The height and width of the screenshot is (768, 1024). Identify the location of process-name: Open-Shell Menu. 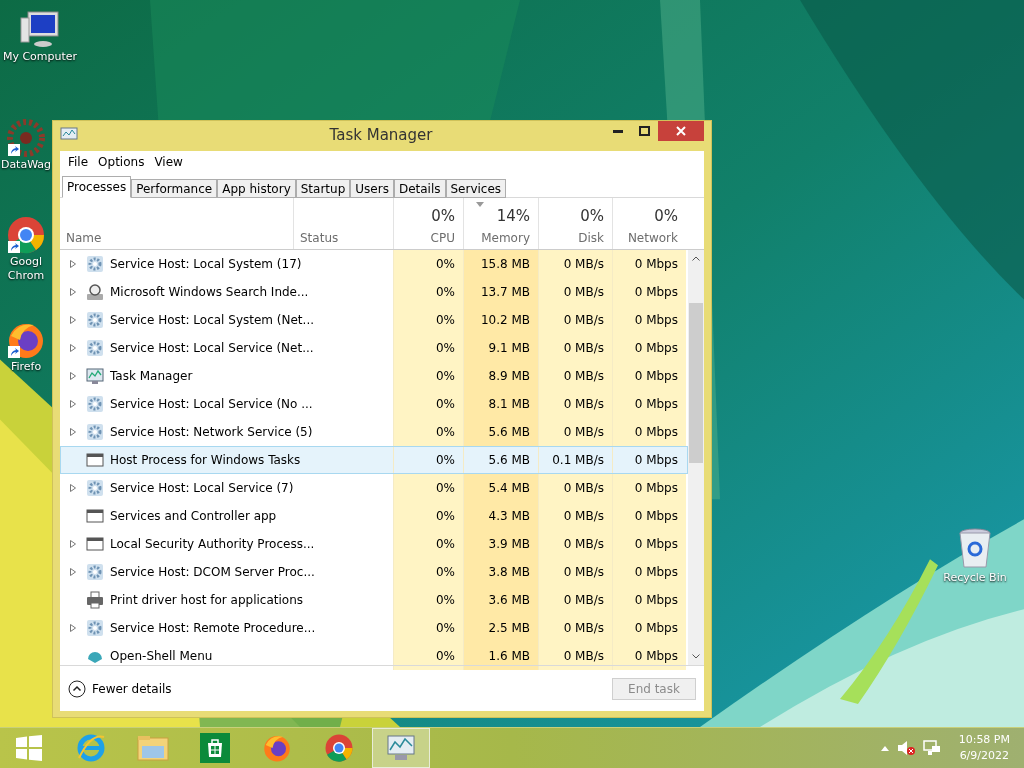
(161, 656).